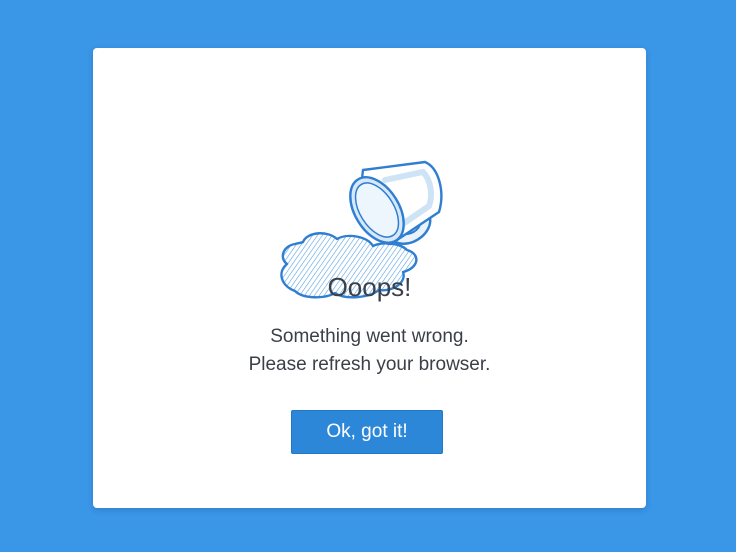  What do you see at coordinates (367, 432) in the screenshot?
I see `ok-button: Ok, got it!` at bounding box center [367, 432].